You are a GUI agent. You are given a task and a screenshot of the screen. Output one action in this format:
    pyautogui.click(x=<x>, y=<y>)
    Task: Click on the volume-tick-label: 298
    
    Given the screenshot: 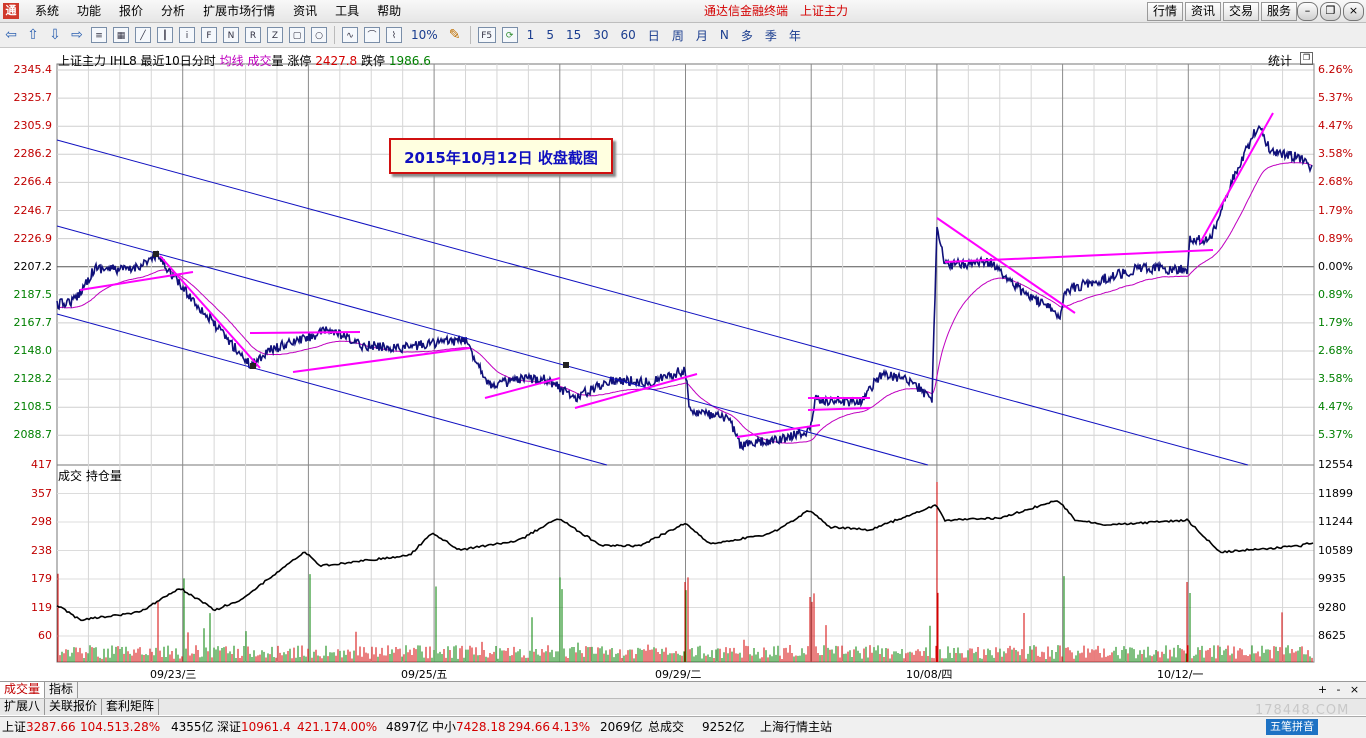 What is the action you would take?
    pyautogui.click(x=41, y=521)
    